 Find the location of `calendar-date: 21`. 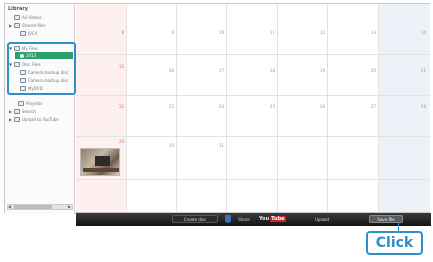

calendar-date: 21 is located at coordinates (420, 70).